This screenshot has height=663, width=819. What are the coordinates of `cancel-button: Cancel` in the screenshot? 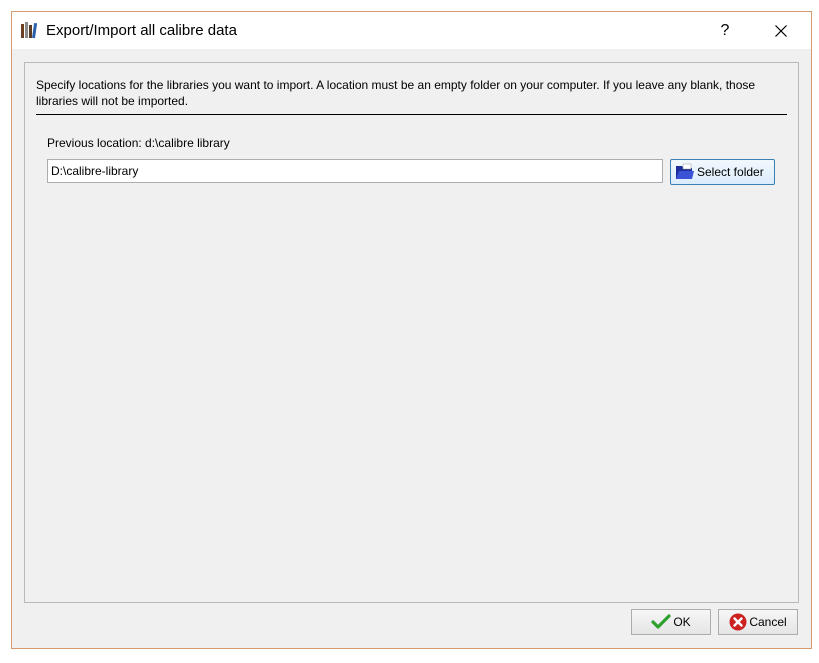 It's located at (758, 622).